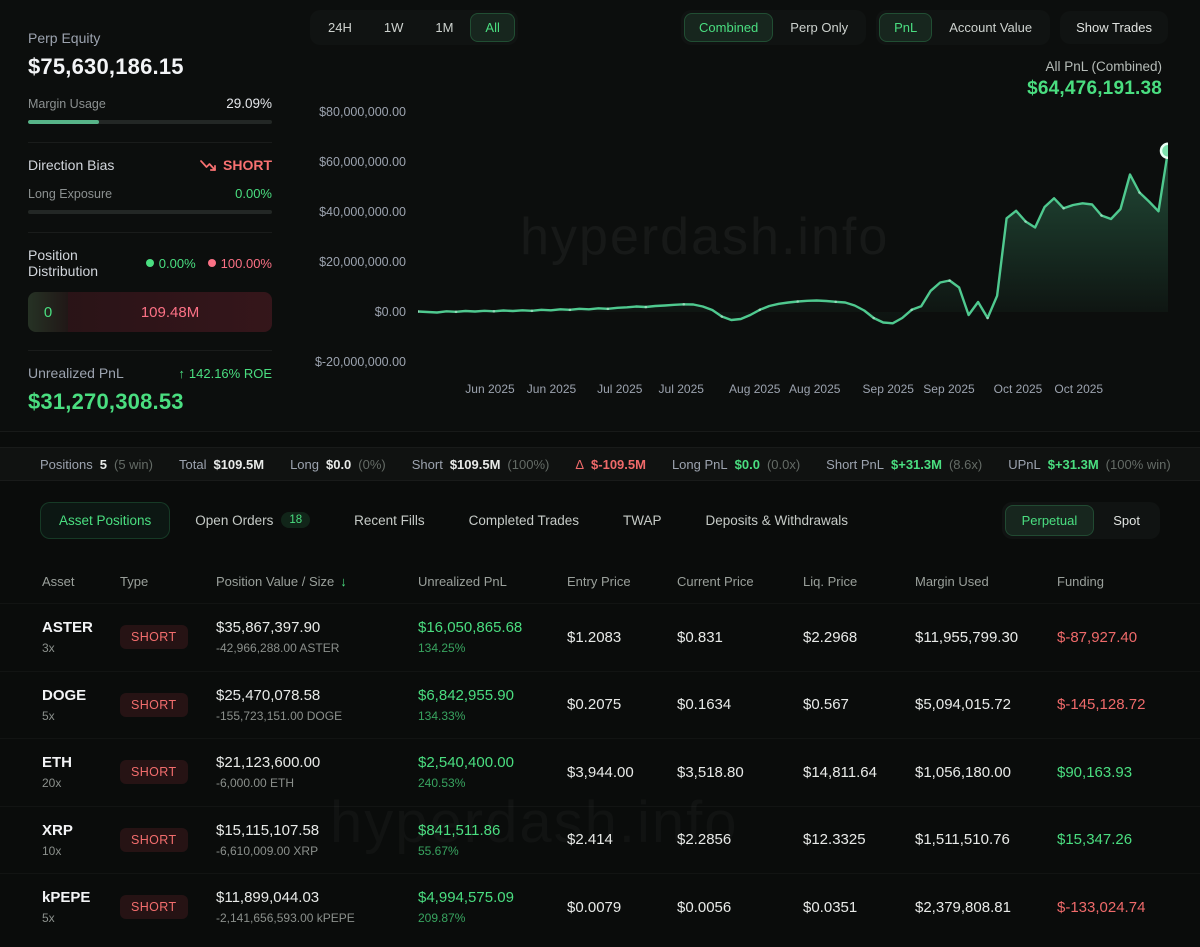 The width and height of the screenshot is (1200, 947). I want to click on all-pnl-value: $64,476,191.38, so click(1094, 88).